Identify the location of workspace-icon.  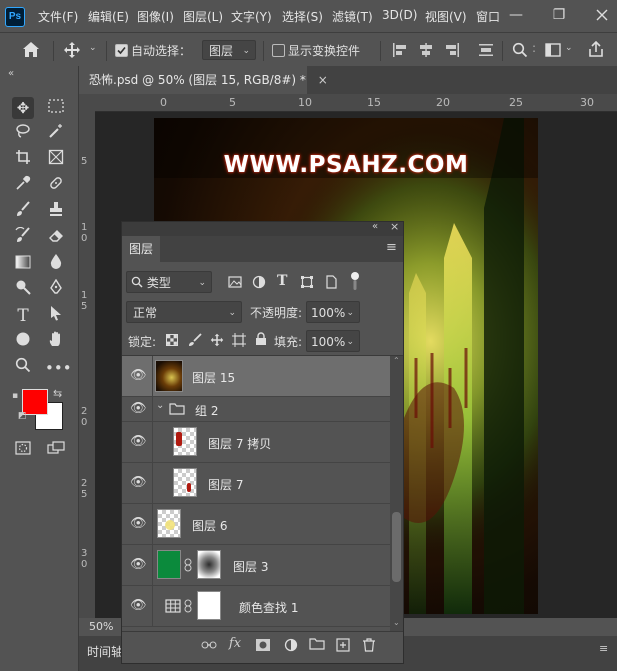
(553, 50).